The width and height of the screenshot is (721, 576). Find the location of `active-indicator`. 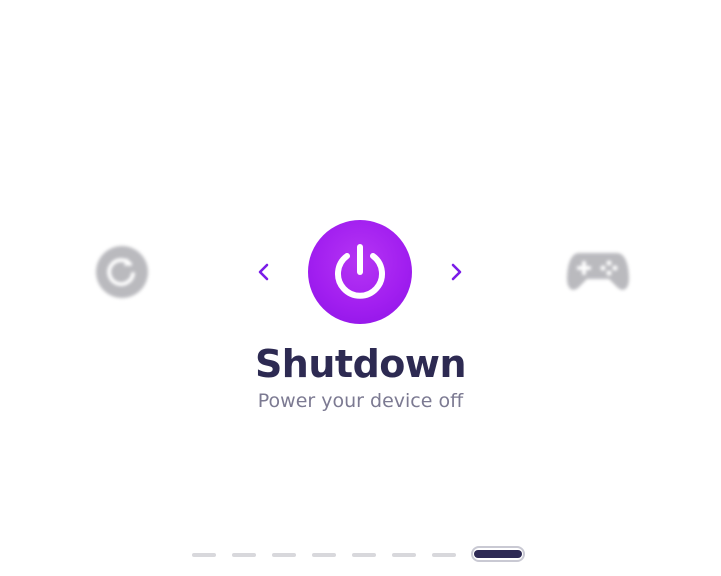

active-indicator is located at coordinates (498, 554).